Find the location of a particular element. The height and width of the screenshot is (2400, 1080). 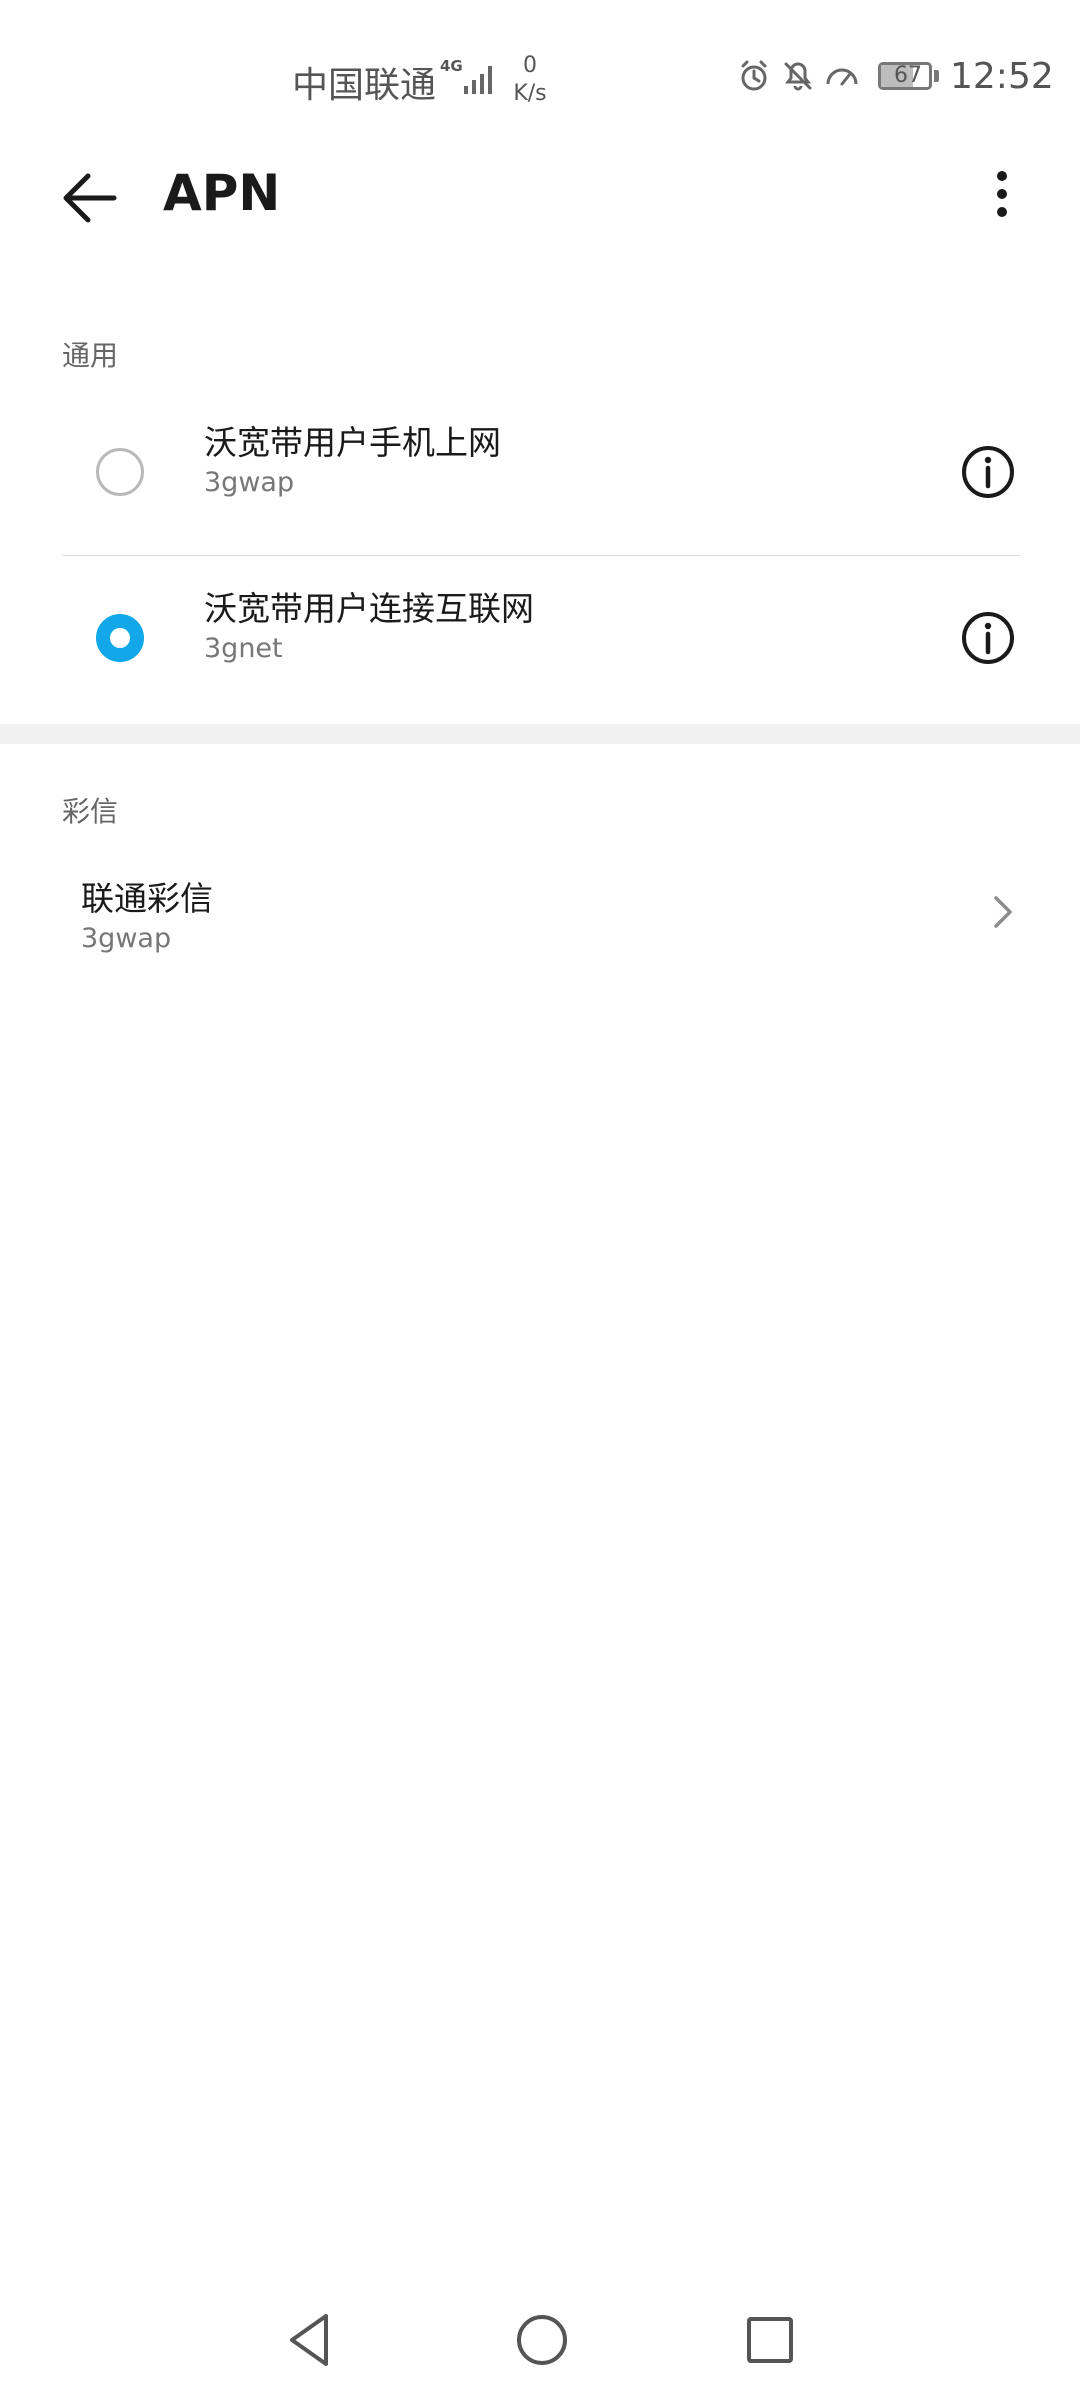

apn-title: 沃宽带用户连接互联网 is located at coordinates (369, 608).